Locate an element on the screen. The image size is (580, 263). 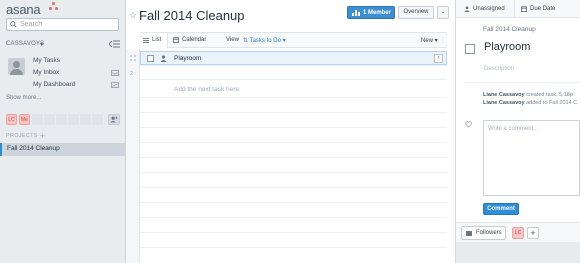
task-project-link: Fall 2014 Cleanup is located at coordinates (509, 29).